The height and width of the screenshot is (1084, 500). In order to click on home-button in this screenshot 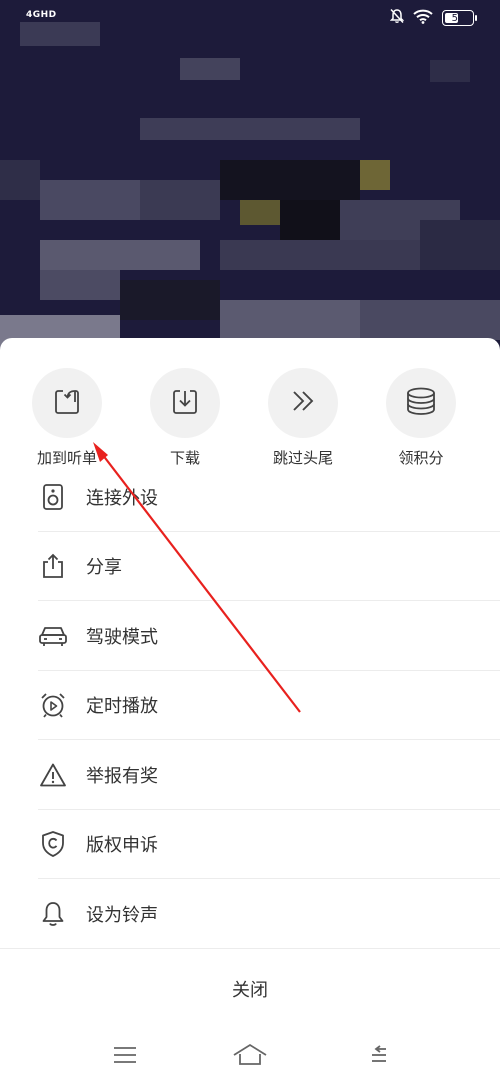, I will do `click(250, 1057)`.